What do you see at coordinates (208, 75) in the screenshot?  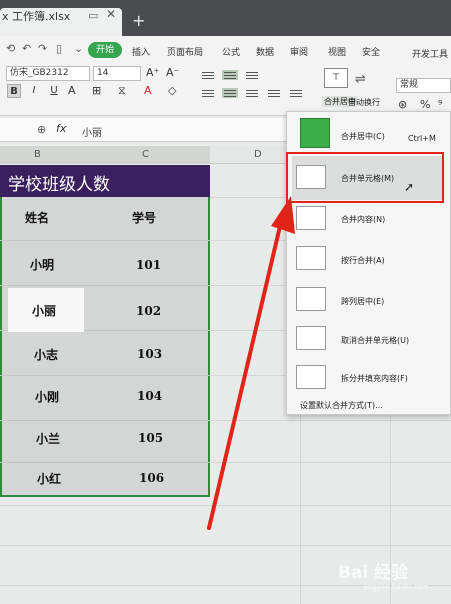 I see `align-top-icon` at bounding box center [208, 75].